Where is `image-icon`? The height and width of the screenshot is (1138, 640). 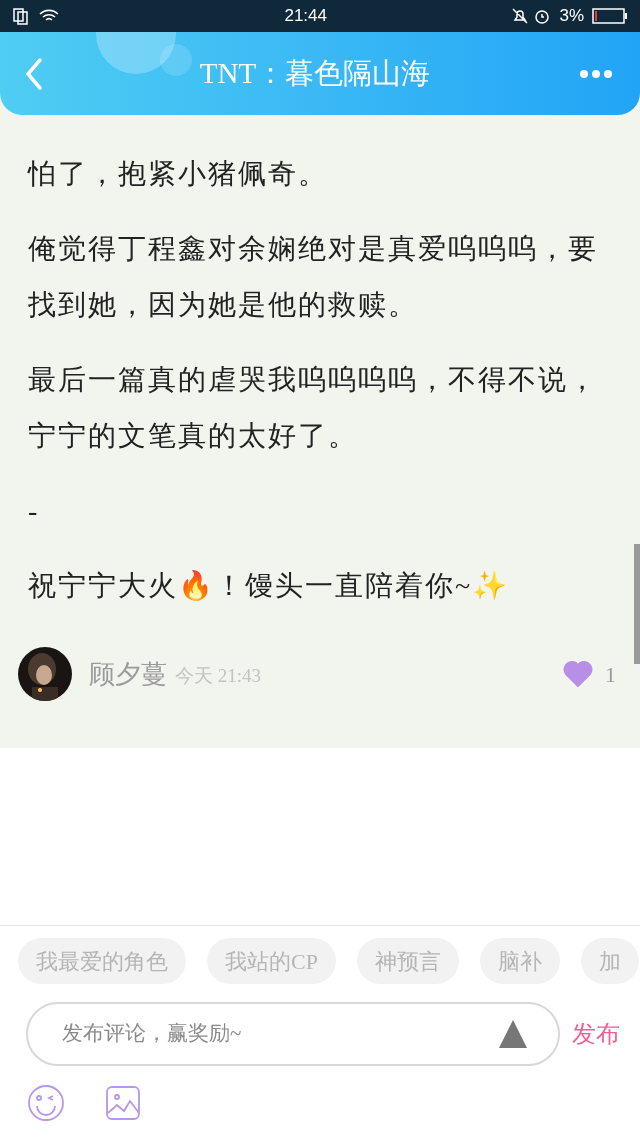 image-icon is located at coordinates (123, 1103).